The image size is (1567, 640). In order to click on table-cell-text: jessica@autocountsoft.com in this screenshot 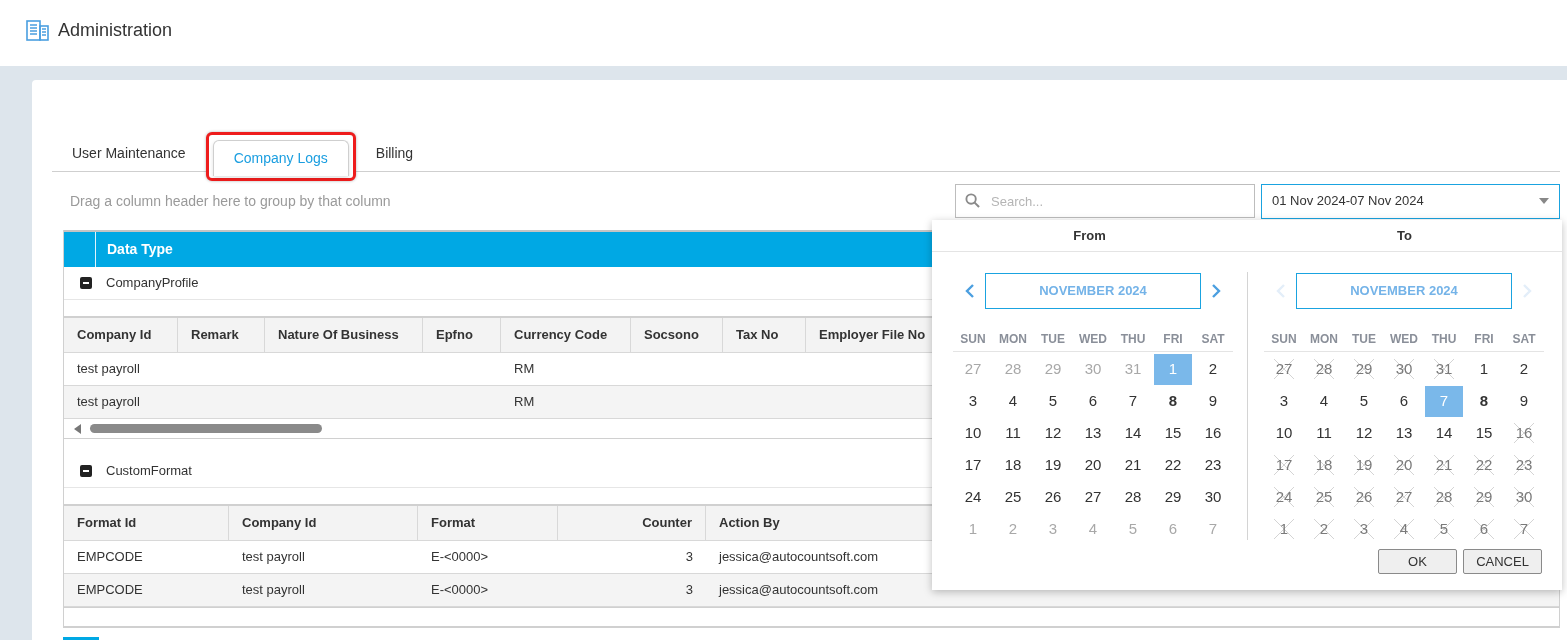, I will do `click(799, 590)`.